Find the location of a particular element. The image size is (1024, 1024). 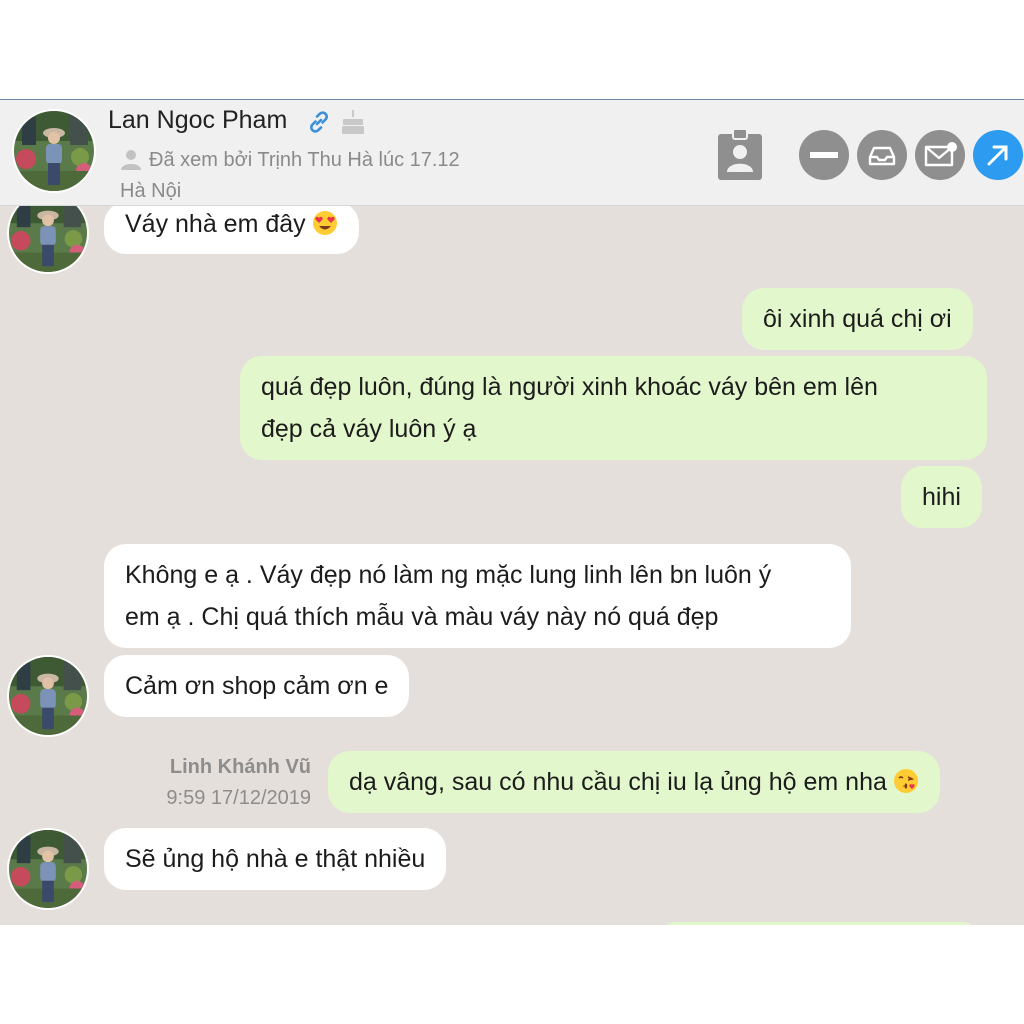

minimize-icon is located at coordinates (824, 155).